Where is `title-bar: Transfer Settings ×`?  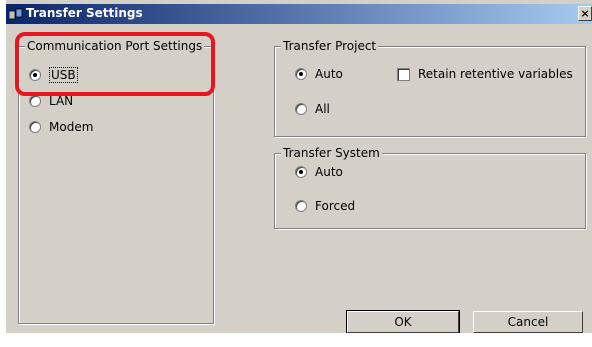 title-bar: Transfer Settings × is located at coordinates (299, 14).